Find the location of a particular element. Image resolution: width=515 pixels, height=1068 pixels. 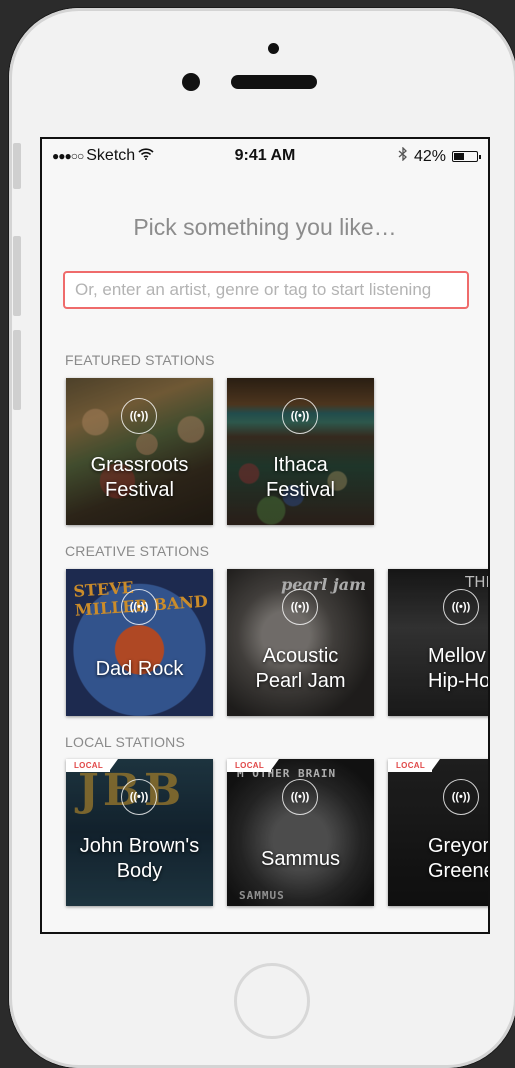

creative-section-title: CREATIVE STATIONS is located at coordinates (137, 551).